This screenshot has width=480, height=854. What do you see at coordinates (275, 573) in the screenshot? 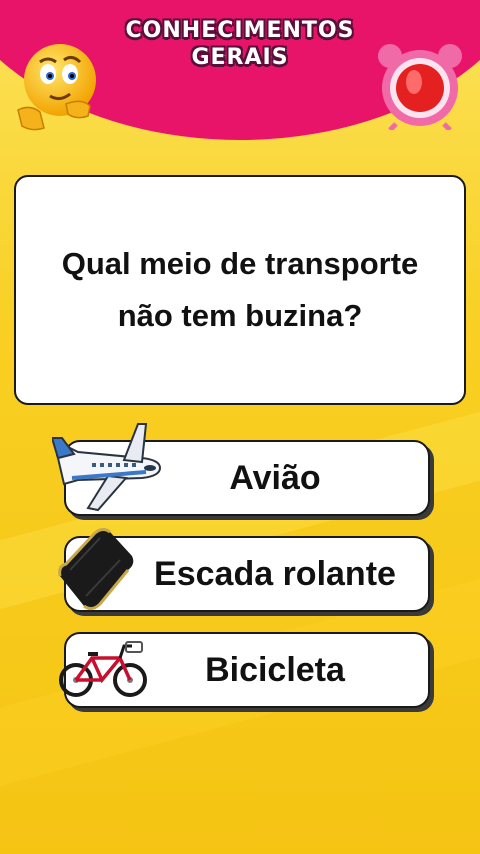
I see `answer-label: Escada rolante` at bounding box center [275, 573].